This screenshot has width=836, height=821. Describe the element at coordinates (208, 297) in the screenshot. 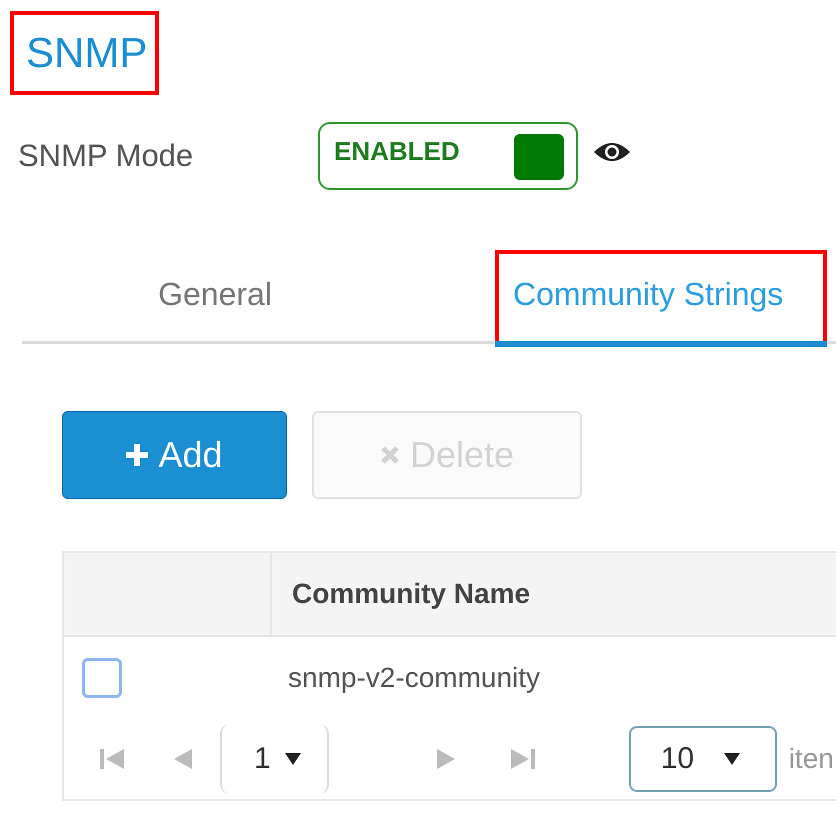

I see `tab: General` at that location.